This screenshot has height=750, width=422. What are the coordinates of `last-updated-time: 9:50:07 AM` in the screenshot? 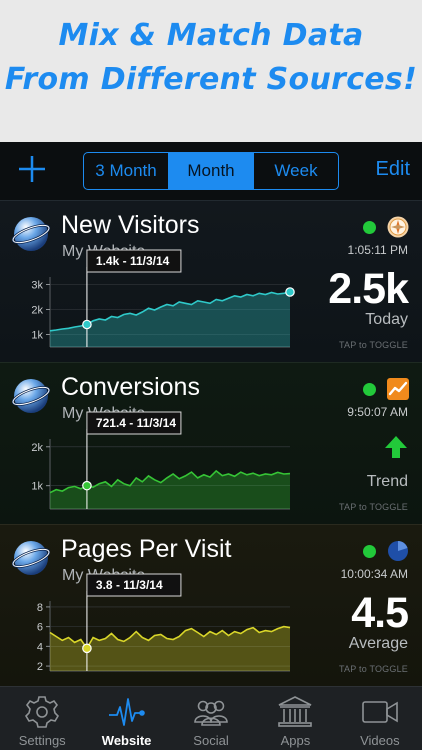 It's located at (377, 412).